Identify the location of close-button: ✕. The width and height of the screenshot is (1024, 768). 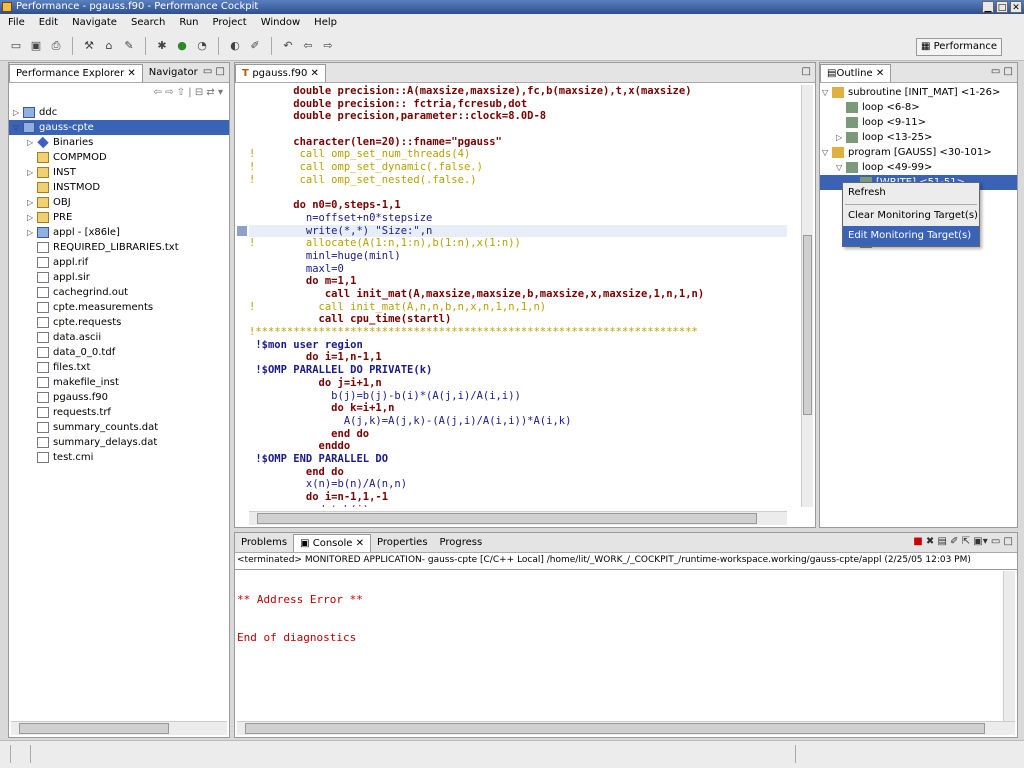
(1016, 7).